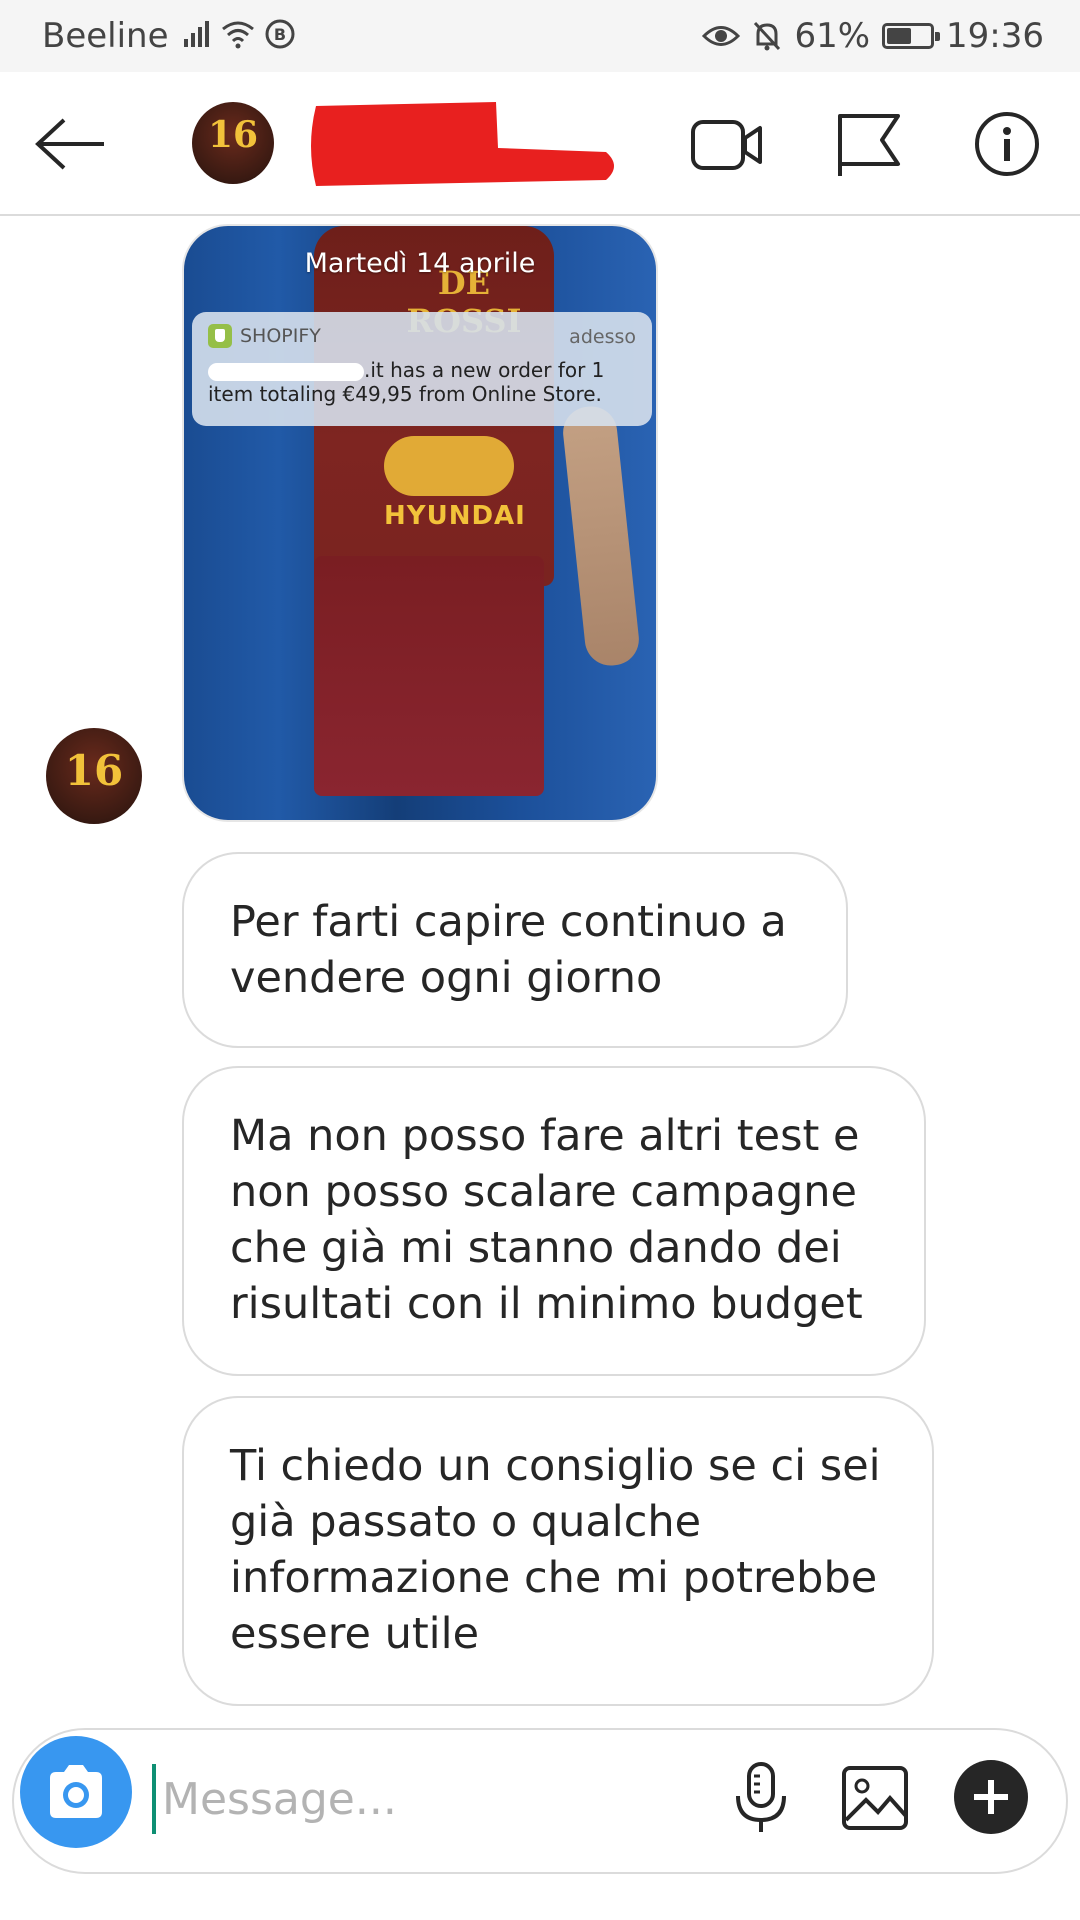 The image size is (1080, 1920). I want to click on wifi-icon, so click(238, 35).